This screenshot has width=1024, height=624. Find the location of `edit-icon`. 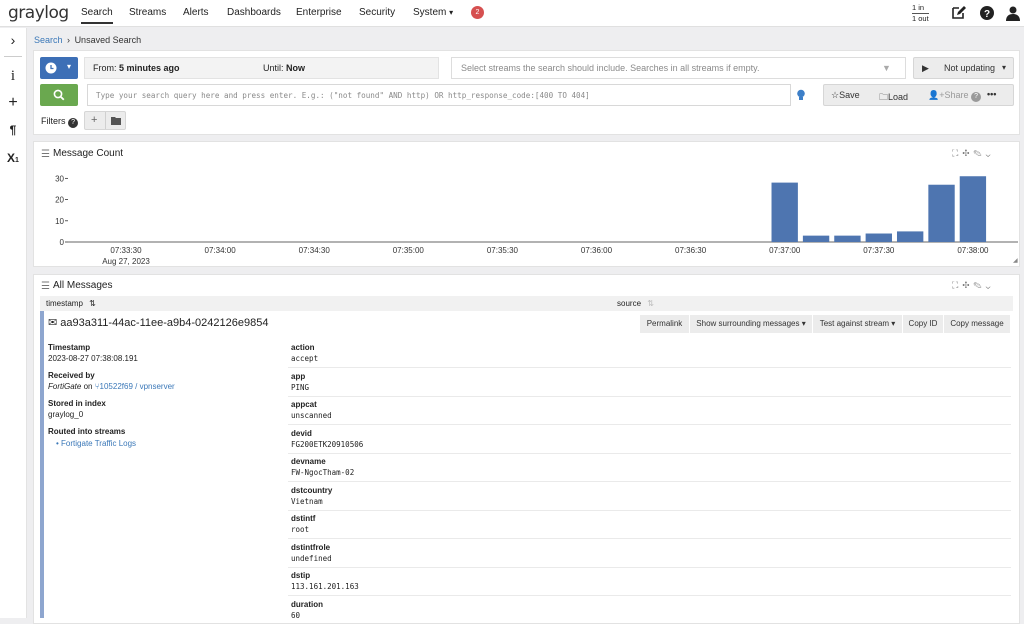

edit-icon is located at coordinates (958, 13).